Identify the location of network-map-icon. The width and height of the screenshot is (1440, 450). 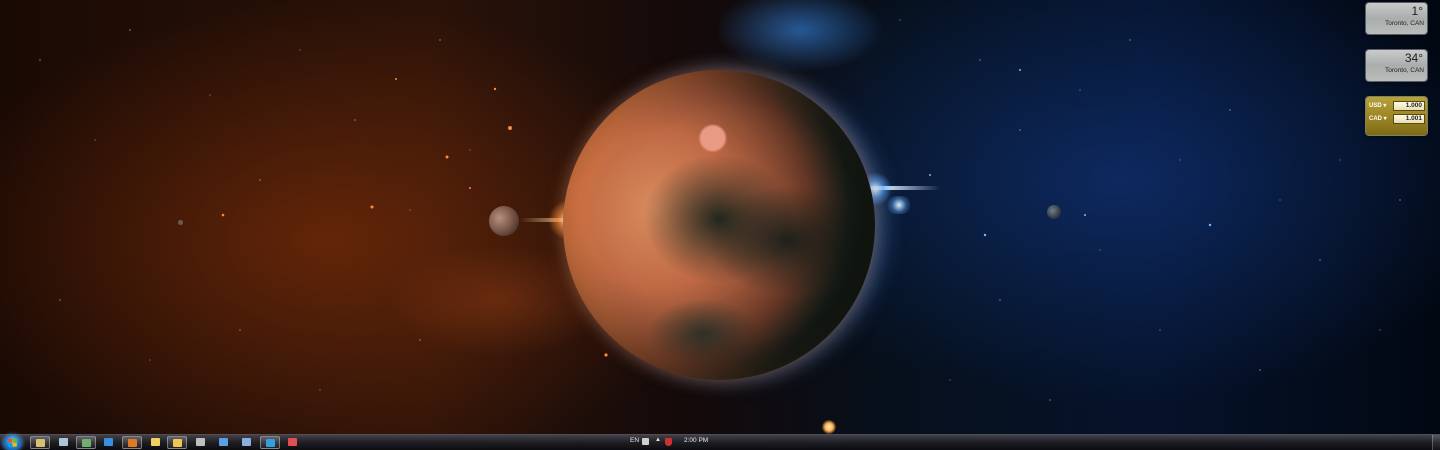
(86, 443).